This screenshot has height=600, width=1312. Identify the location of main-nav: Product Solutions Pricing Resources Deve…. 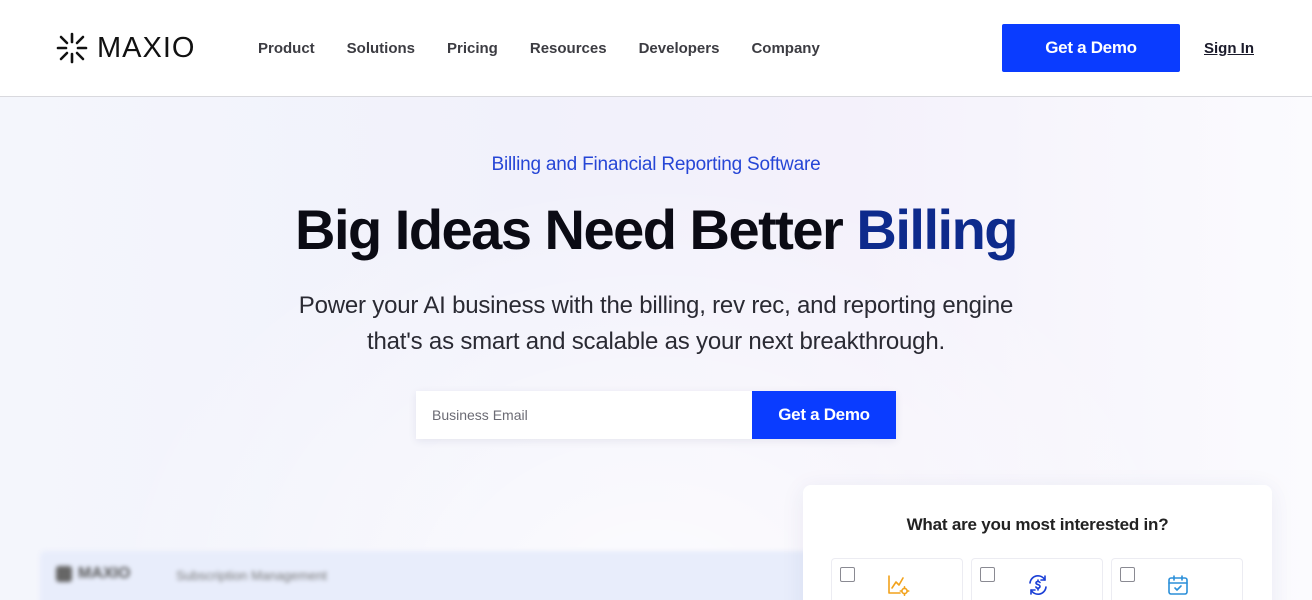
(555, 49).